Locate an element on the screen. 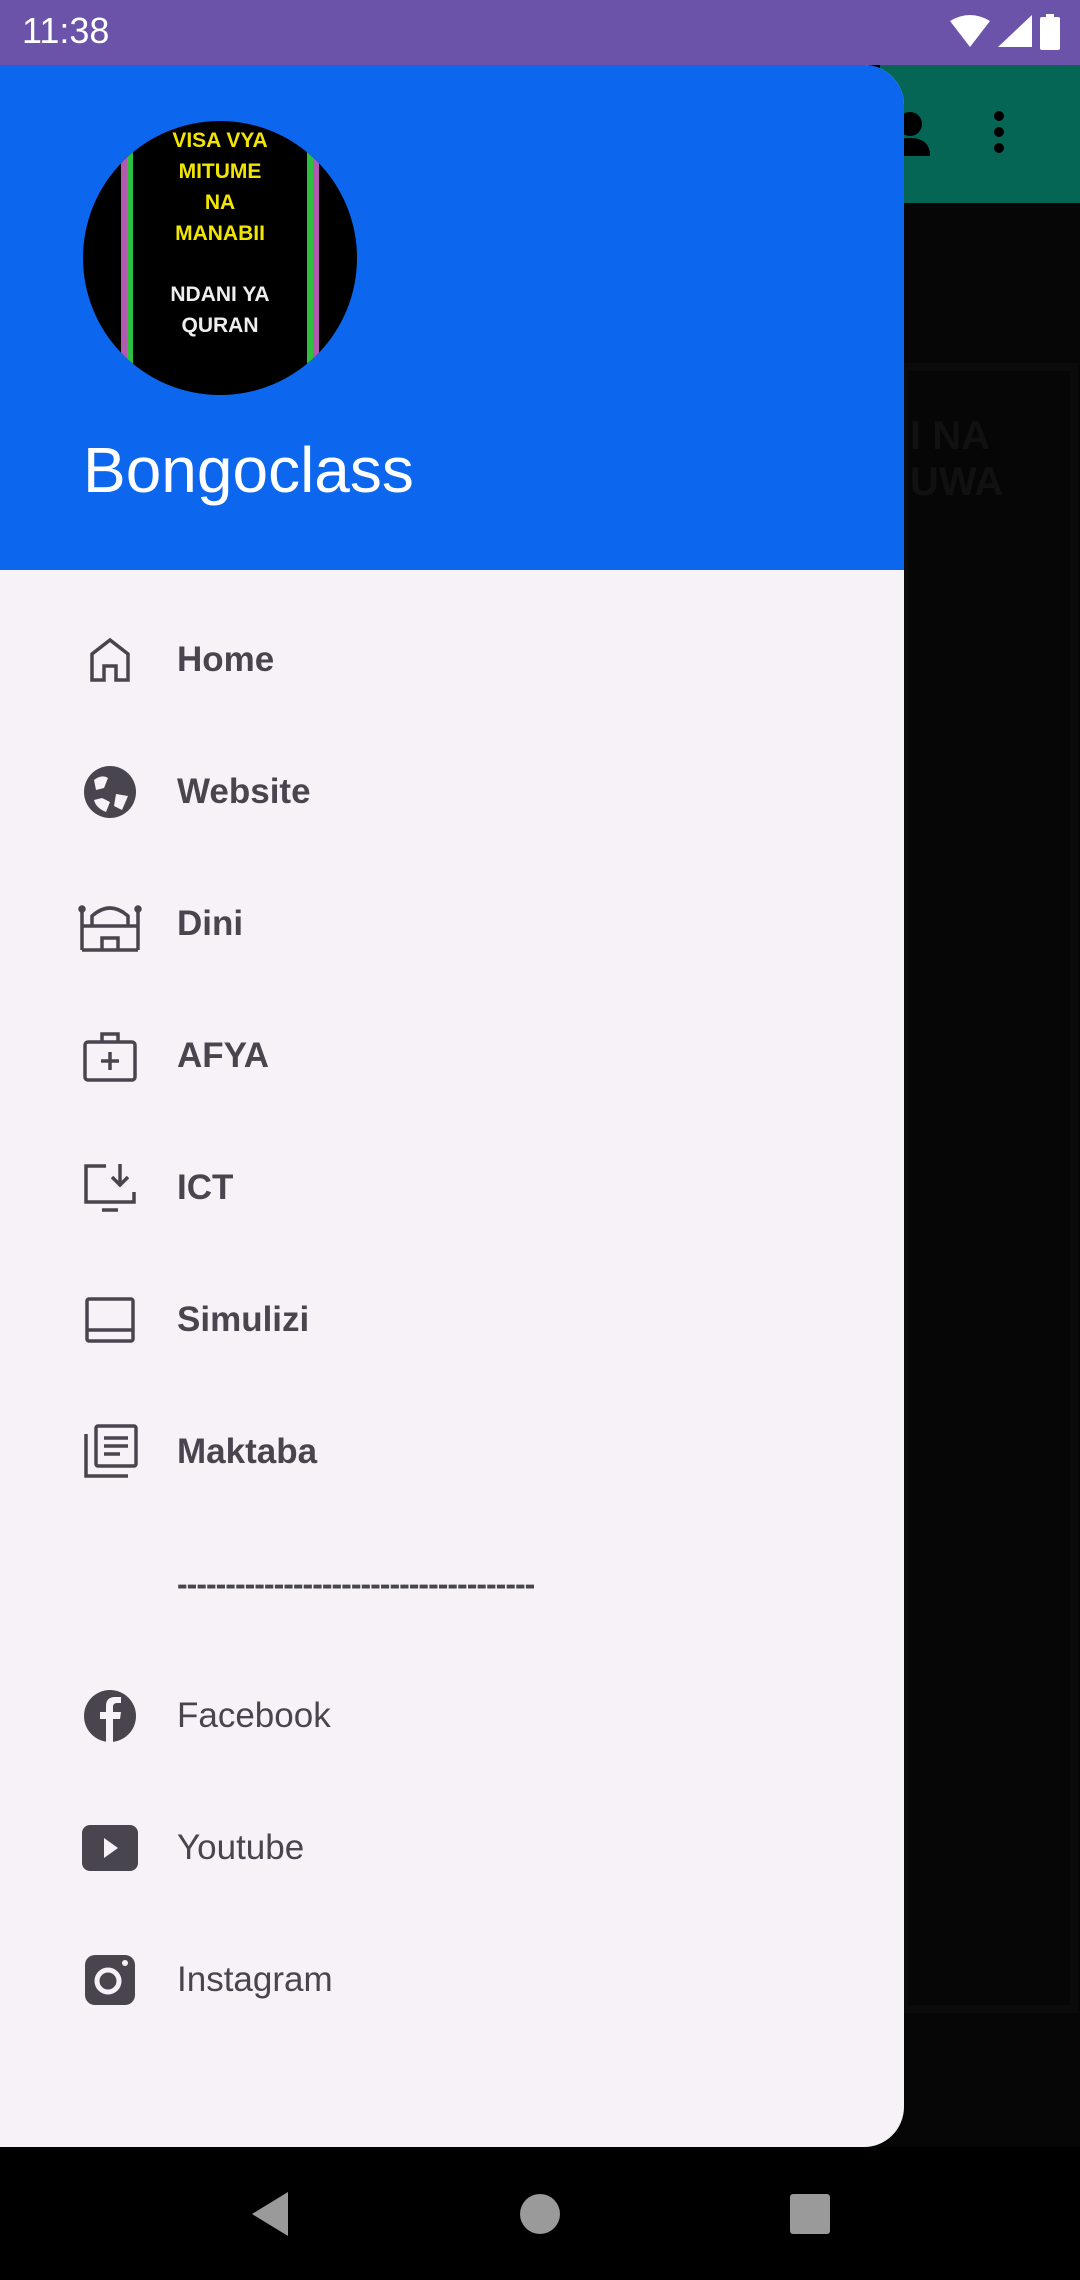 Image resolution: width=1080 pixels, height=2280 pixels. back-icon is located at coordinates (270, 2213).